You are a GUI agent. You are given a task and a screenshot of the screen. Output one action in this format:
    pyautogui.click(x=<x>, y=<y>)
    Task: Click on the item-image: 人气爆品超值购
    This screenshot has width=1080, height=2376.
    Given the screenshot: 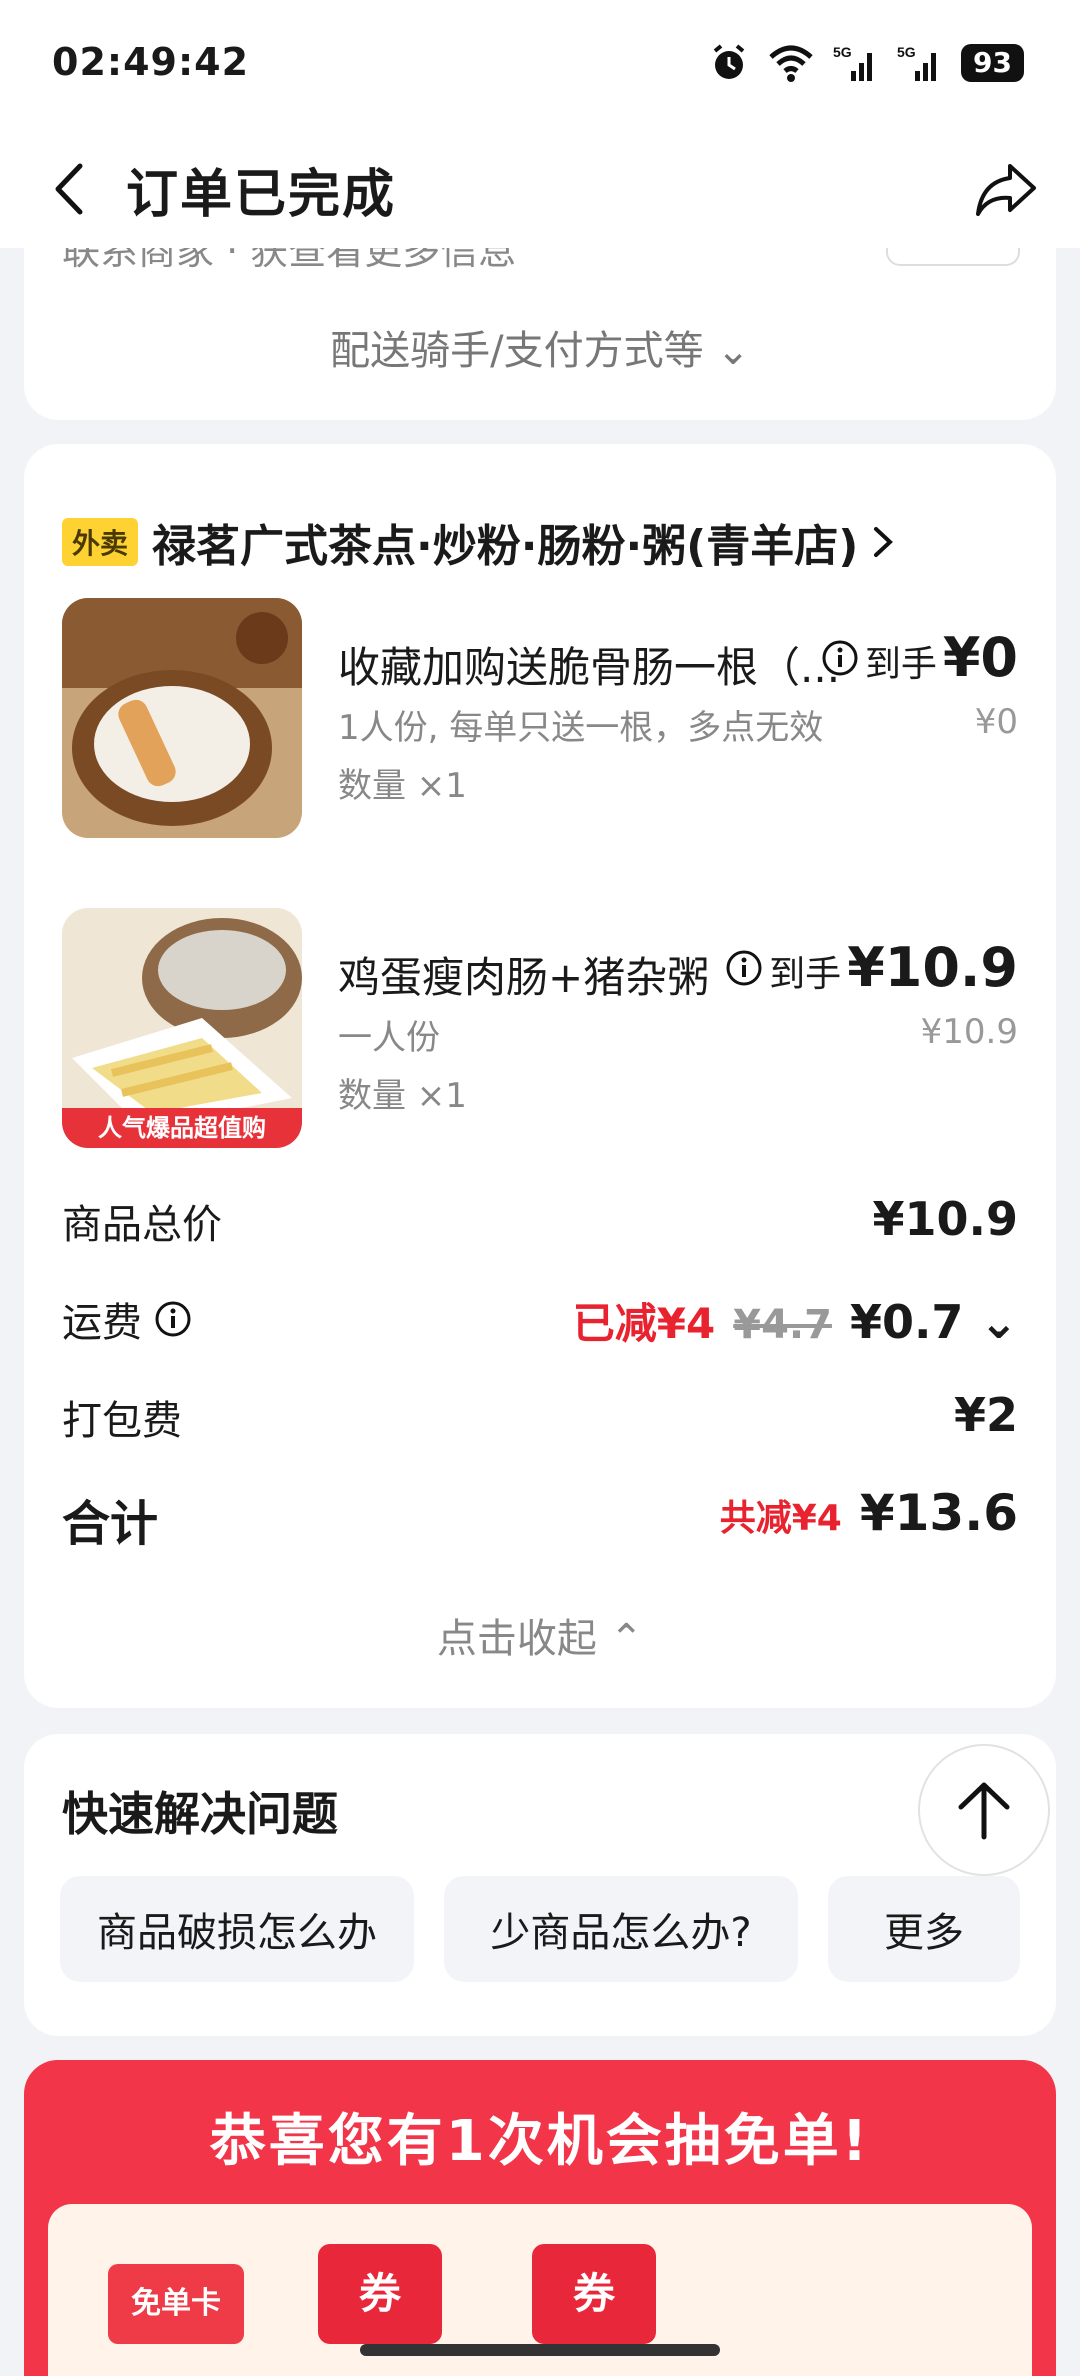 What is the action you would take?
    pyautogui.click(x=182, y=1028)
    